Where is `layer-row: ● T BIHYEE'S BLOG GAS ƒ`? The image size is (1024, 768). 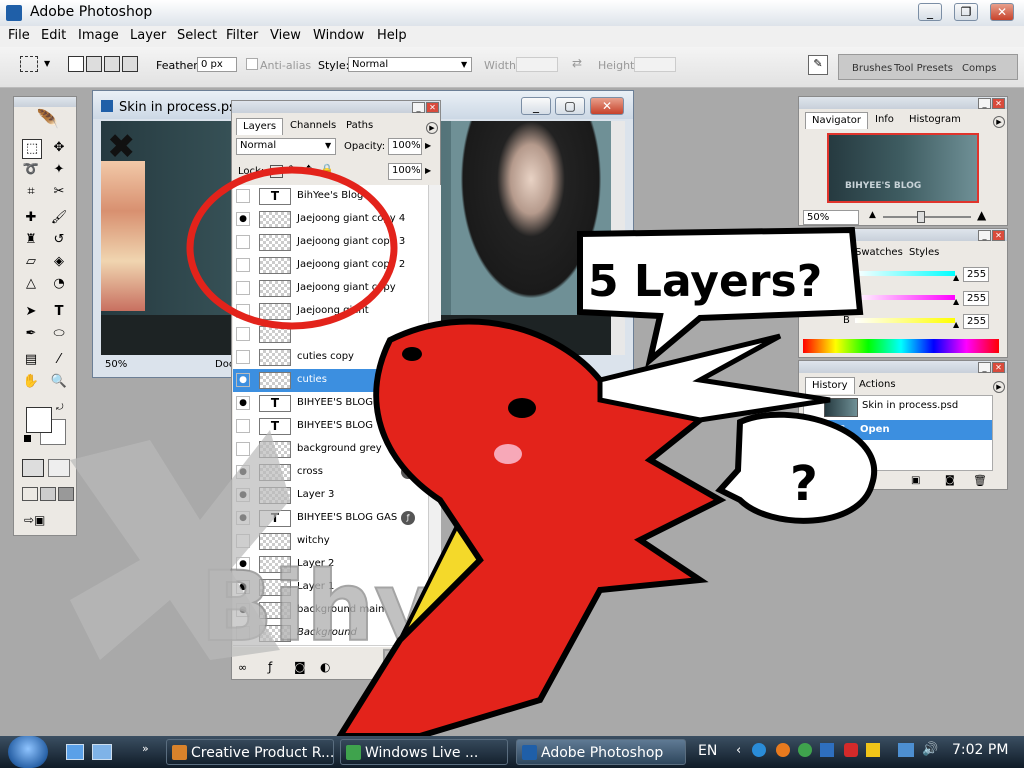 layer-row: ● T BIHYEE'S BLOG GAS ƒ is located at coordinates (337, 519).